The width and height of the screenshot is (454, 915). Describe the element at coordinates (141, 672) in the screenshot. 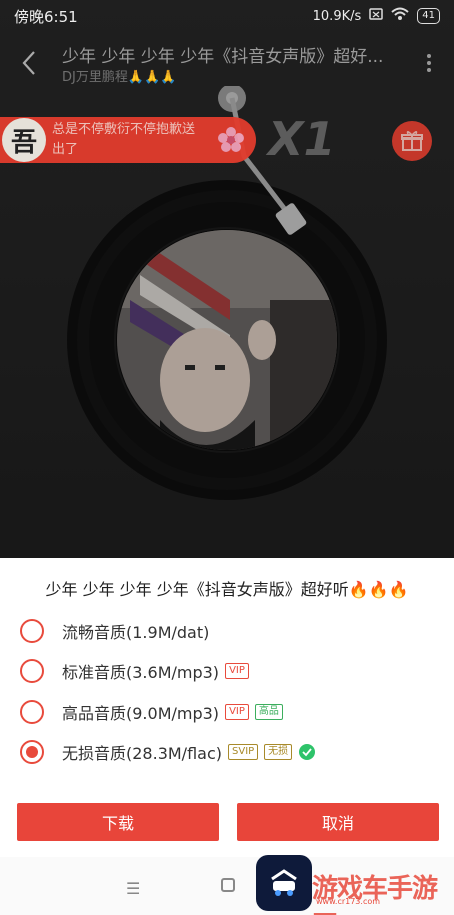

I see `option-label: 标准音质(3.6M/mp3)` at that location.